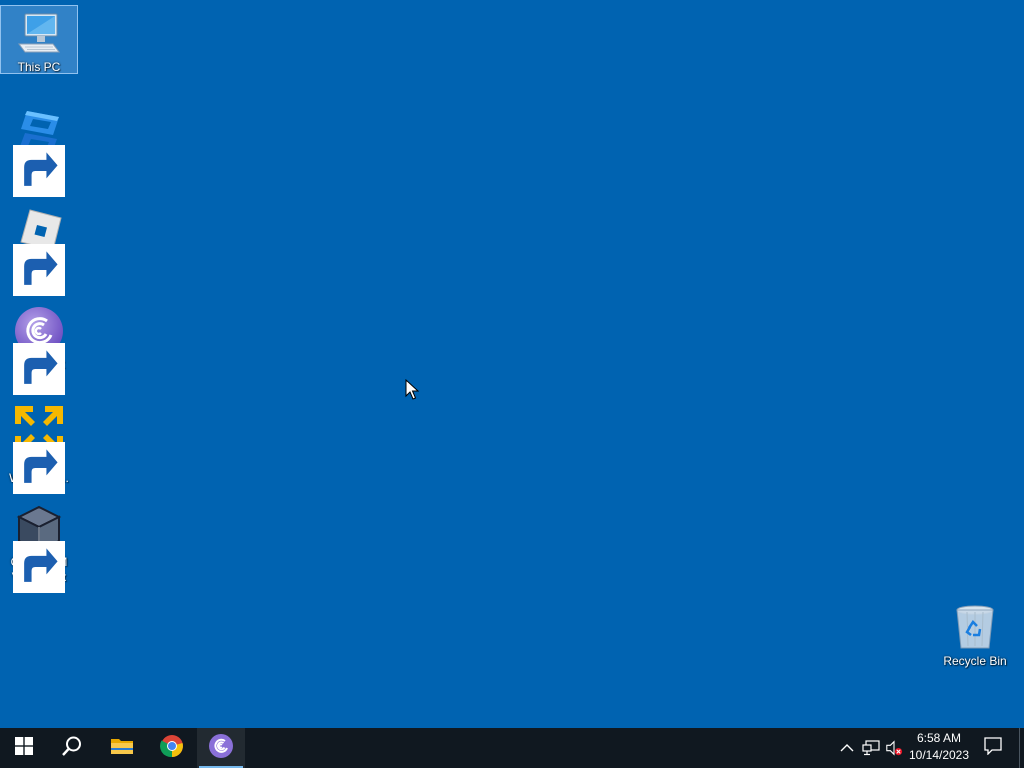  What do you see at coordinates (412, 389) in the screenshot?
I see `mouse-cursor-icon` at bounding box center [412, 389].